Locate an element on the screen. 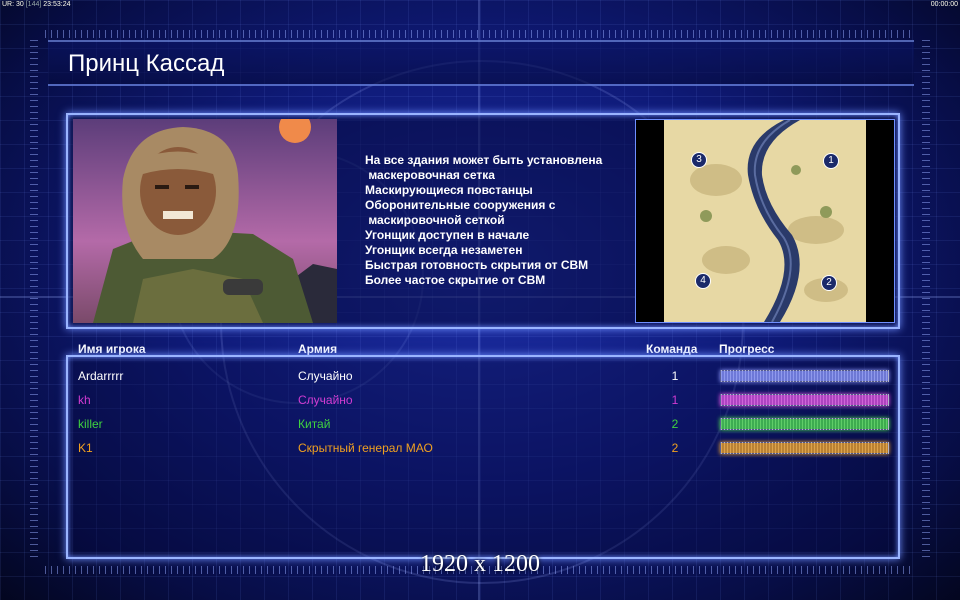 Image resolution: width=960 pixels, height=600 pixels. column-header-team: Команда is located at coordinates (672, 349).